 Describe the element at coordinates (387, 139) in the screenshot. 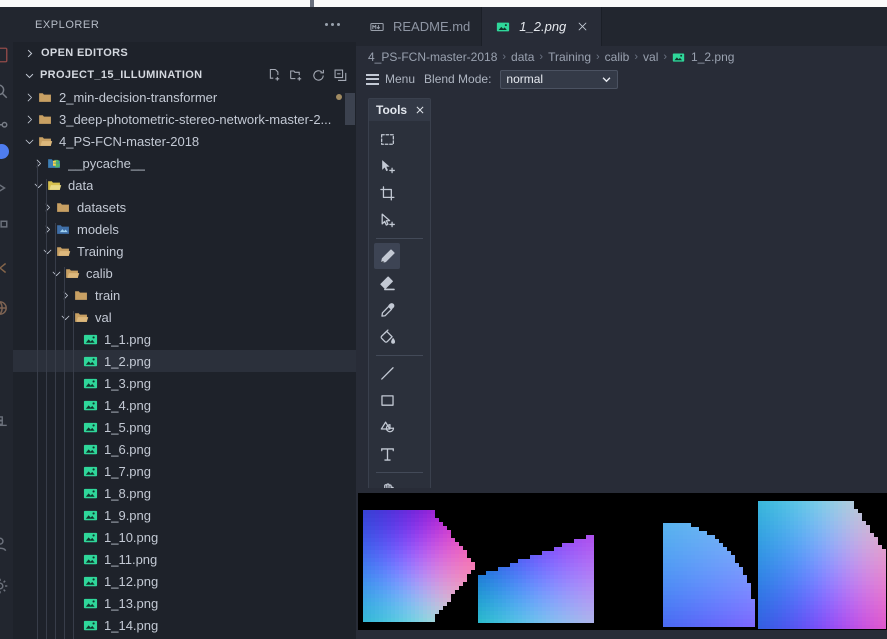

I see `rectangle-select-tool` at that location.